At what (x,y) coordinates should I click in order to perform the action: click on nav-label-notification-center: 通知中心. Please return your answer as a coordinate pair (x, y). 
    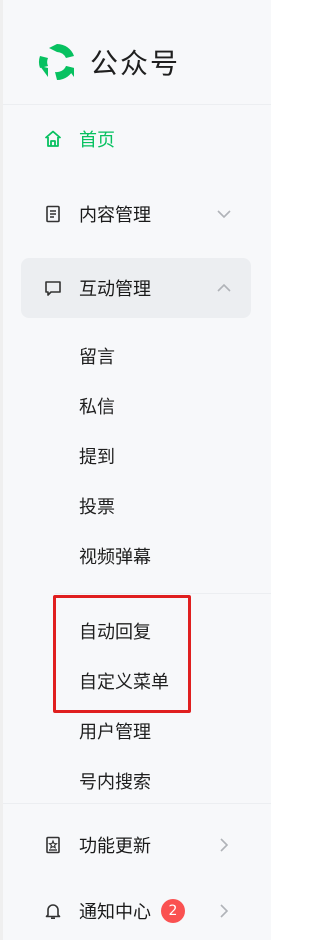
    Looking at the image, I should click on (115, 912).